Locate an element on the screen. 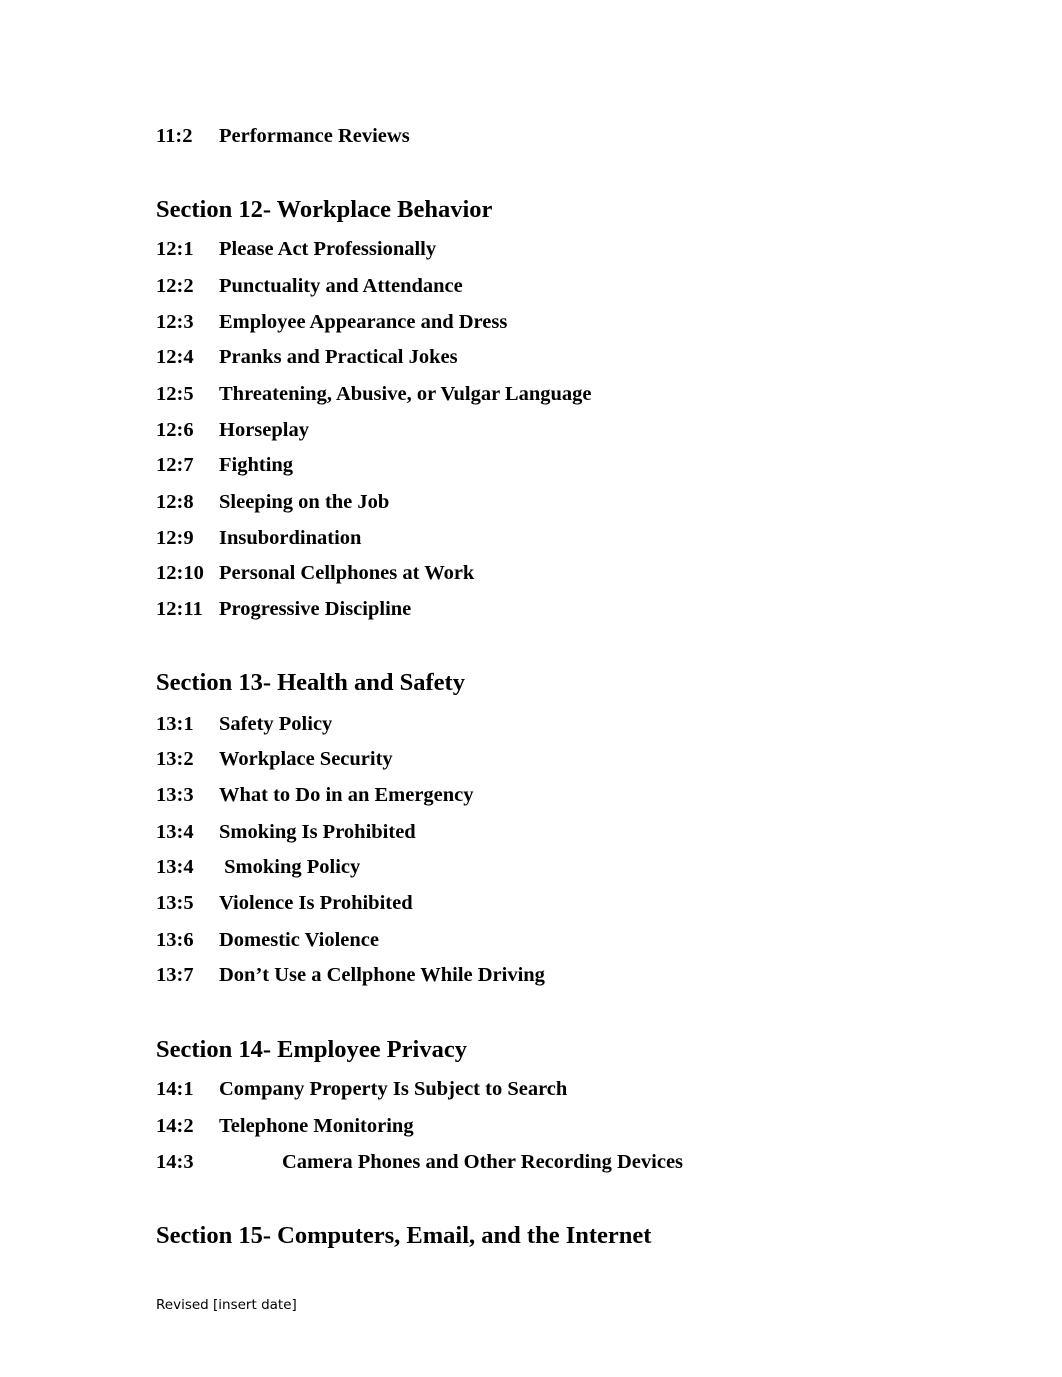  section-heading: Section 12- Workplace Behavior is located at coordinates (324, 209).